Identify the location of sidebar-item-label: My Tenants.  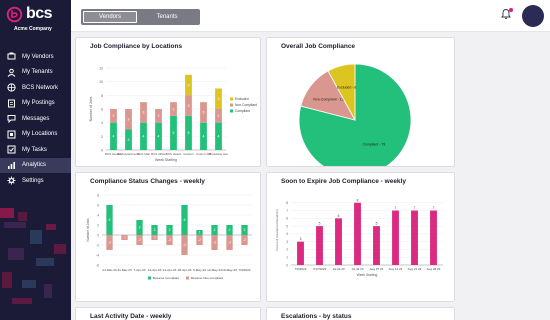
(37, 72).